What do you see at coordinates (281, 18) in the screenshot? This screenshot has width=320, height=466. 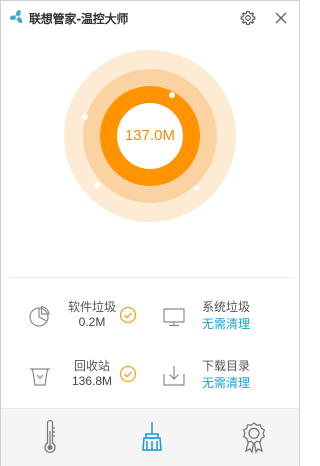 I see `close-icon` at bounding box center [281, 18].